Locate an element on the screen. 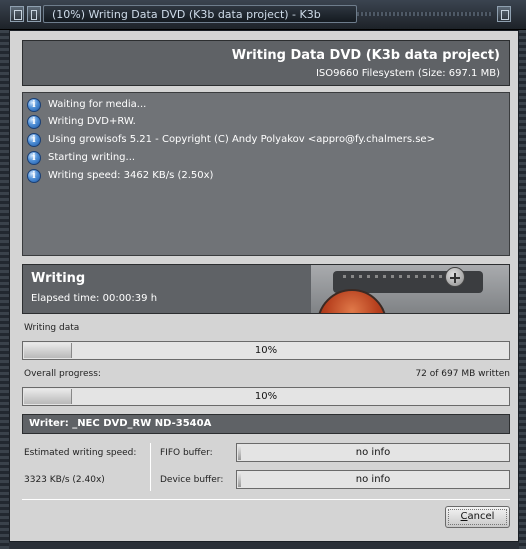 This screenshot has width=526, height=549. speed-label: Estimated writing speed: is located at coordinates (80, 453).